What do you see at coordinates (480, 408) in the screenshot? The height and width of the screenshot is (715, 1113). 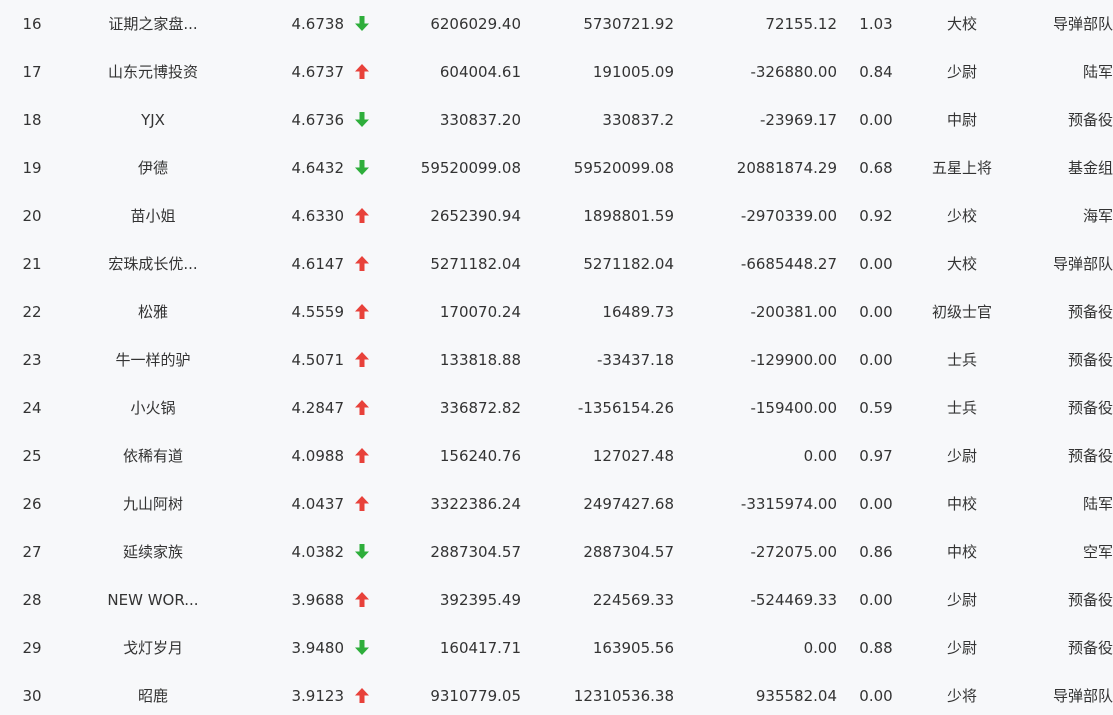 I see `value1-cell: 336872.82` at bounding box center [480, 408].